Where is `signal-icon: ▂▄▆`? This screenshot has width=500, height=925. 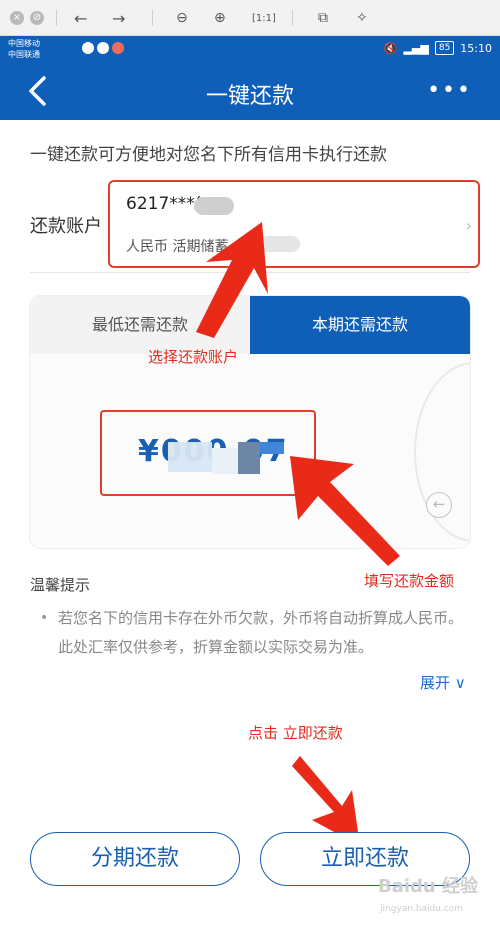 signal-icon: ▂▄▆ is located at coordinates (416, 48).